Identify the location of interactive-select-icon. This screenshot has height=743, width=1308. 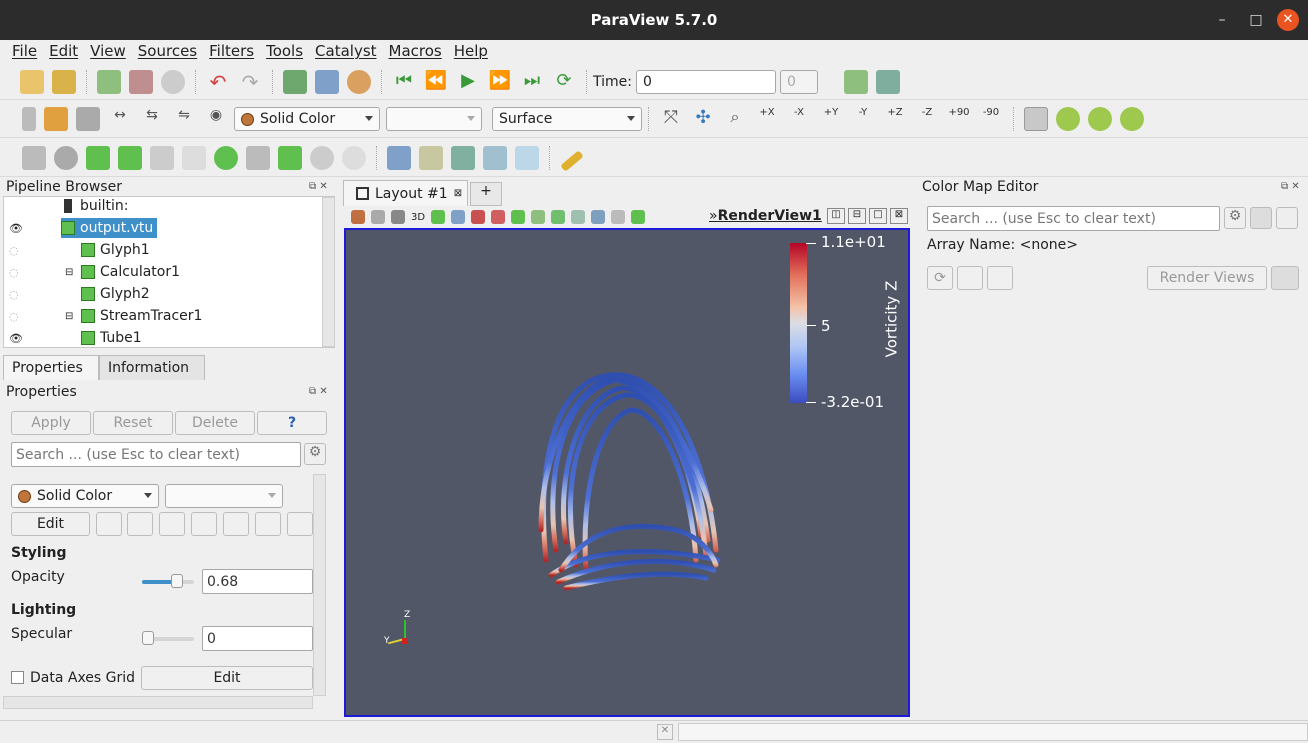
(431, 157).